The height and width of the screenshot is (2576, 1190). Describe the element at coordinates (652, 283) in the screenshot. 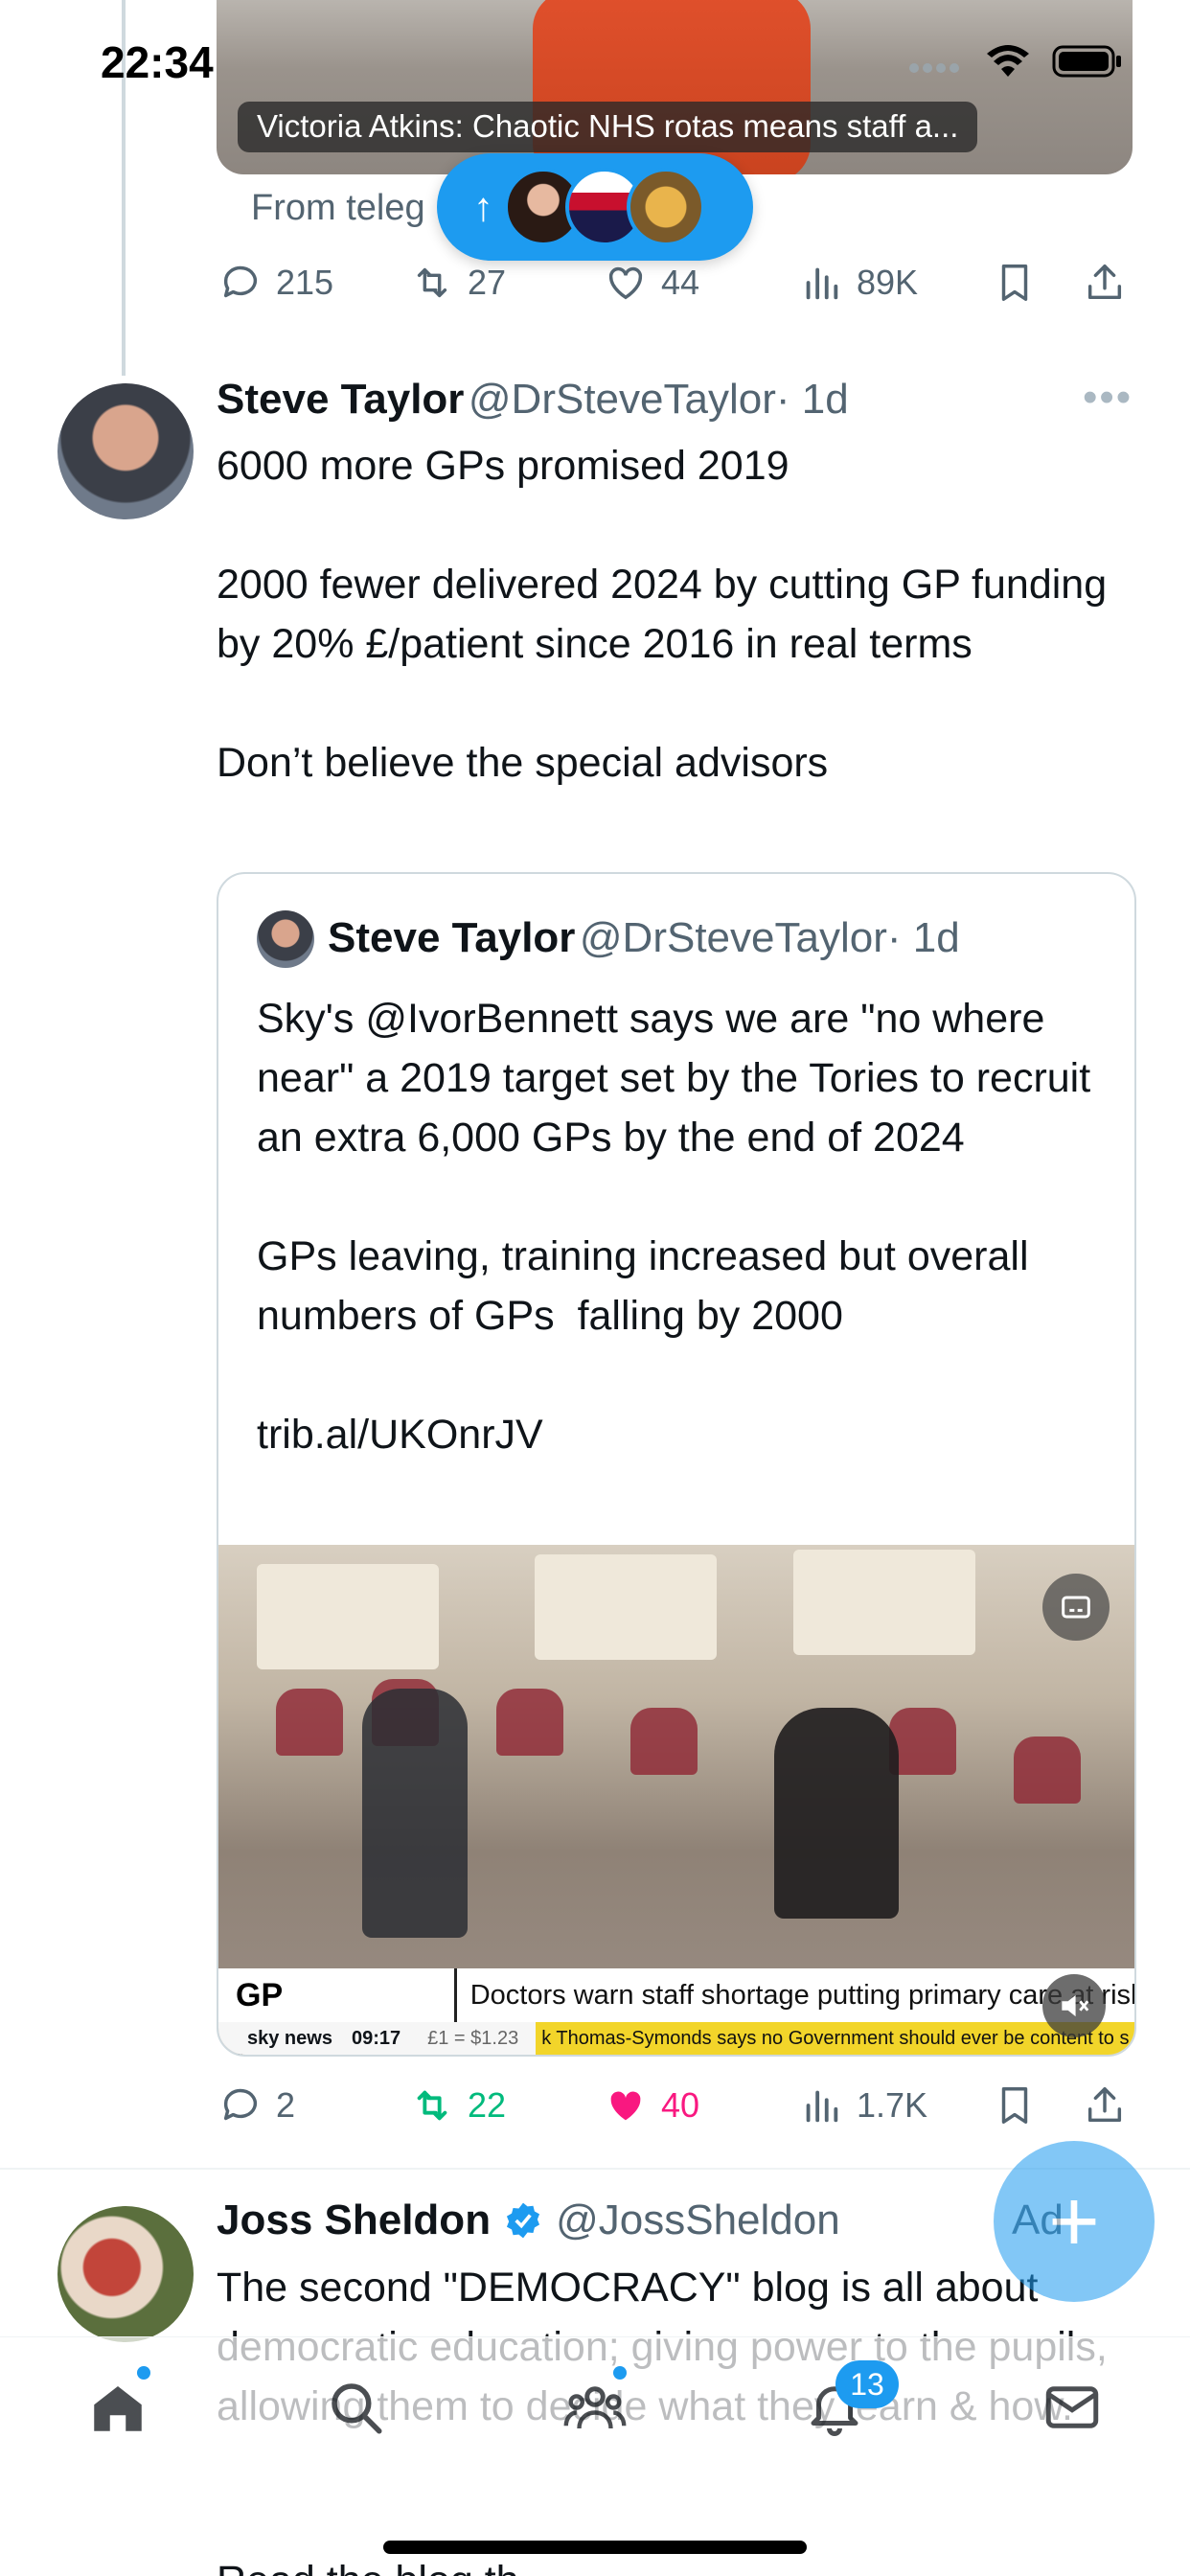

I see `like-button: 44` at that location.